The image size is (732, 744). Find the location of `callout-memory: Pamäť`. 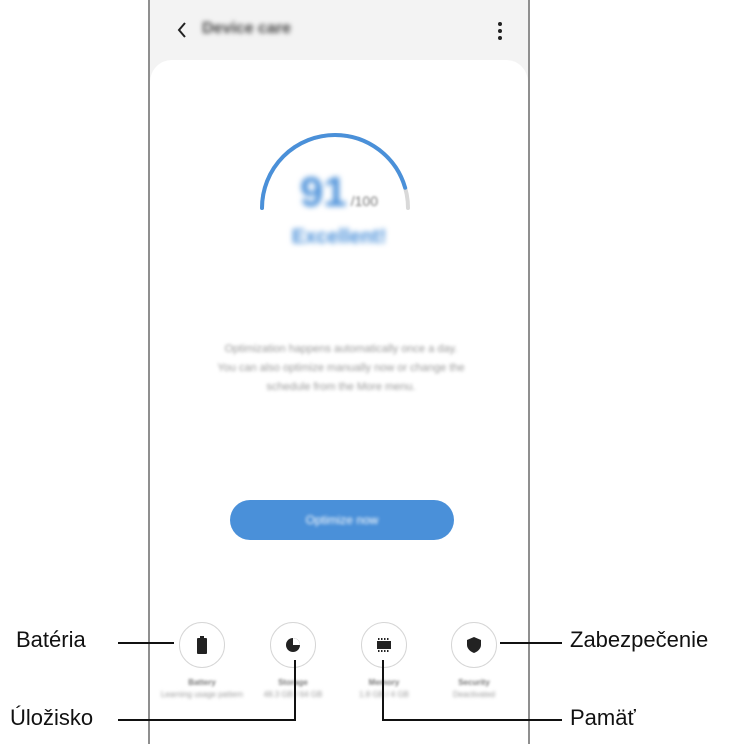

callout-memory: Pamäť is located at coordinates (603, 717).